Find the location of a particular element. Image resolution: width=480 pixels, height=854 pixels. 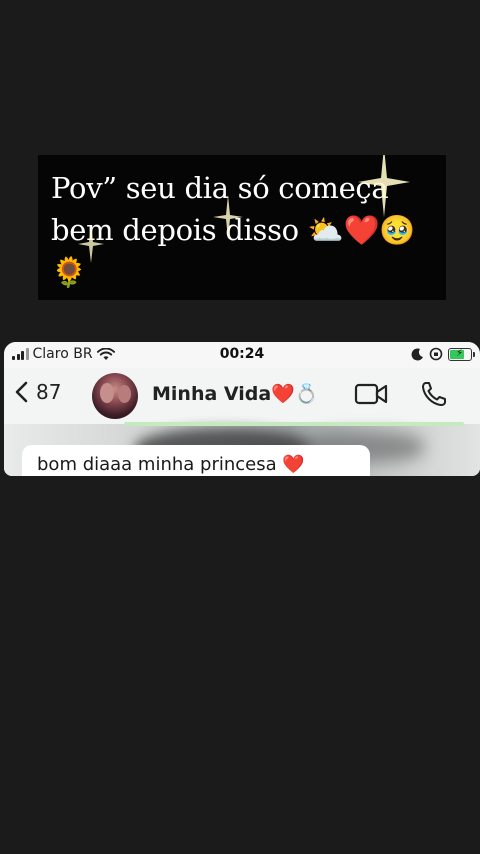

avatar is located at coordinates (115, 396).